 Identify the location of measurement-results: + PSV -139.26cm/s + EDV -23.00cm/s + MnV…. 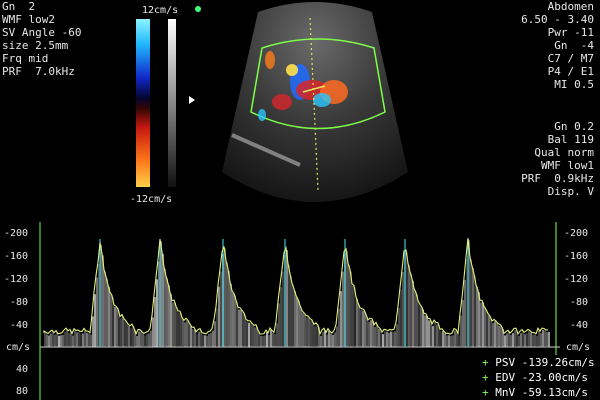
(541, 377).